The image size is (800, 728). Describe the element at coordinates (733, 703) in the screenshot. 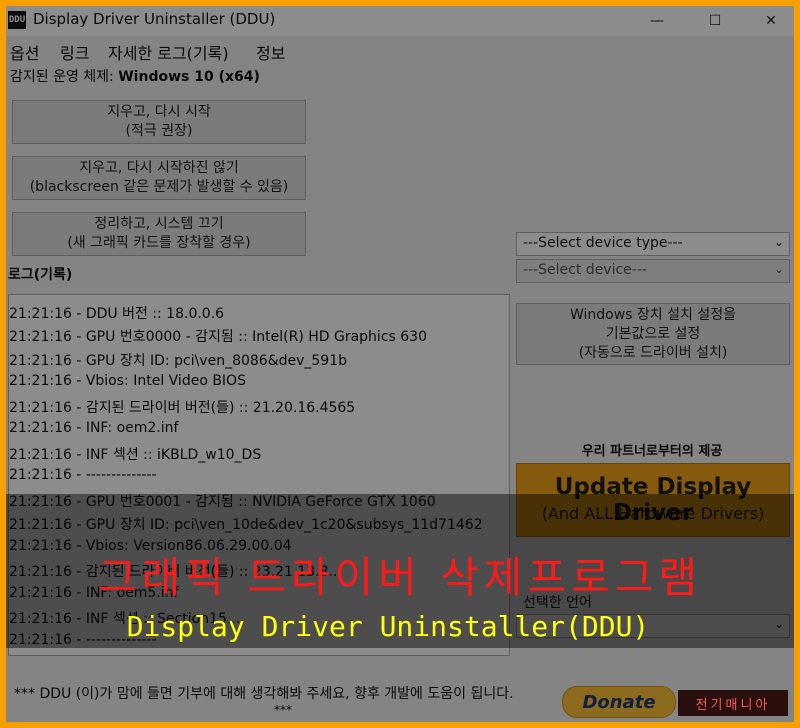

I see `watermark: 전기매니아` at that location.